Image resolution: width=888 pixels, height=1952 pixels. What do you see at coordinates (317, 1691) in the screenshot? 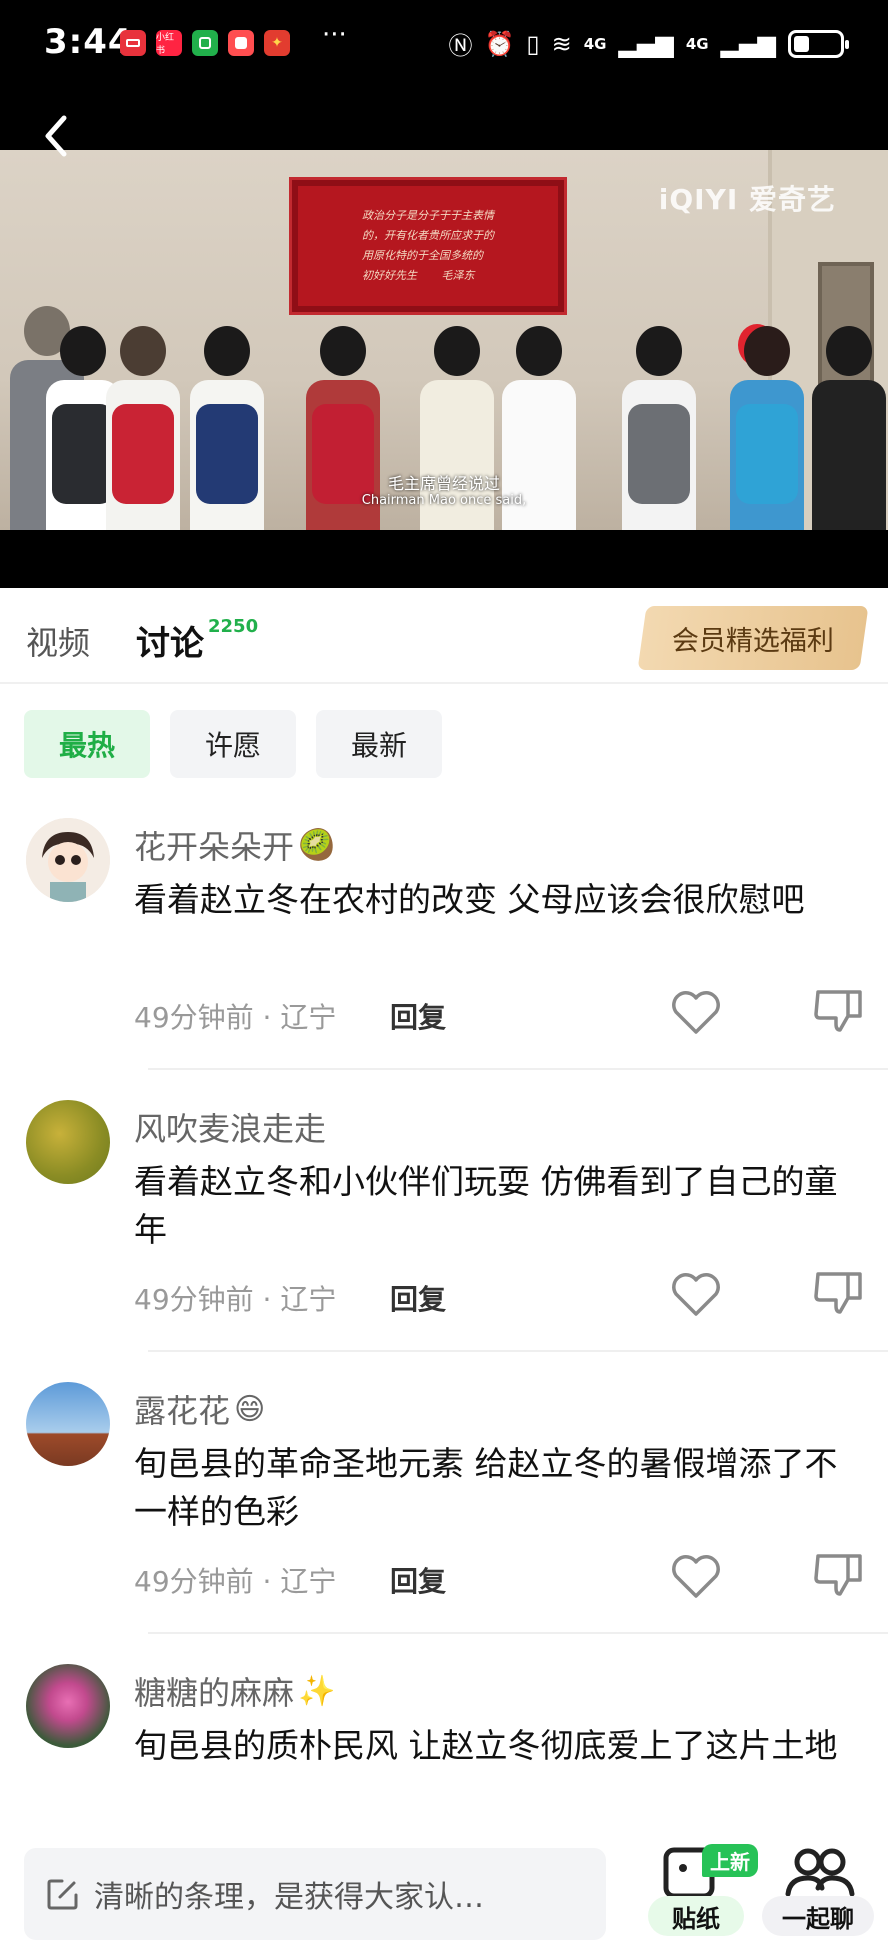
I see `sparkles-emoji-icon: ✨` at bounding box center [317, 1691].